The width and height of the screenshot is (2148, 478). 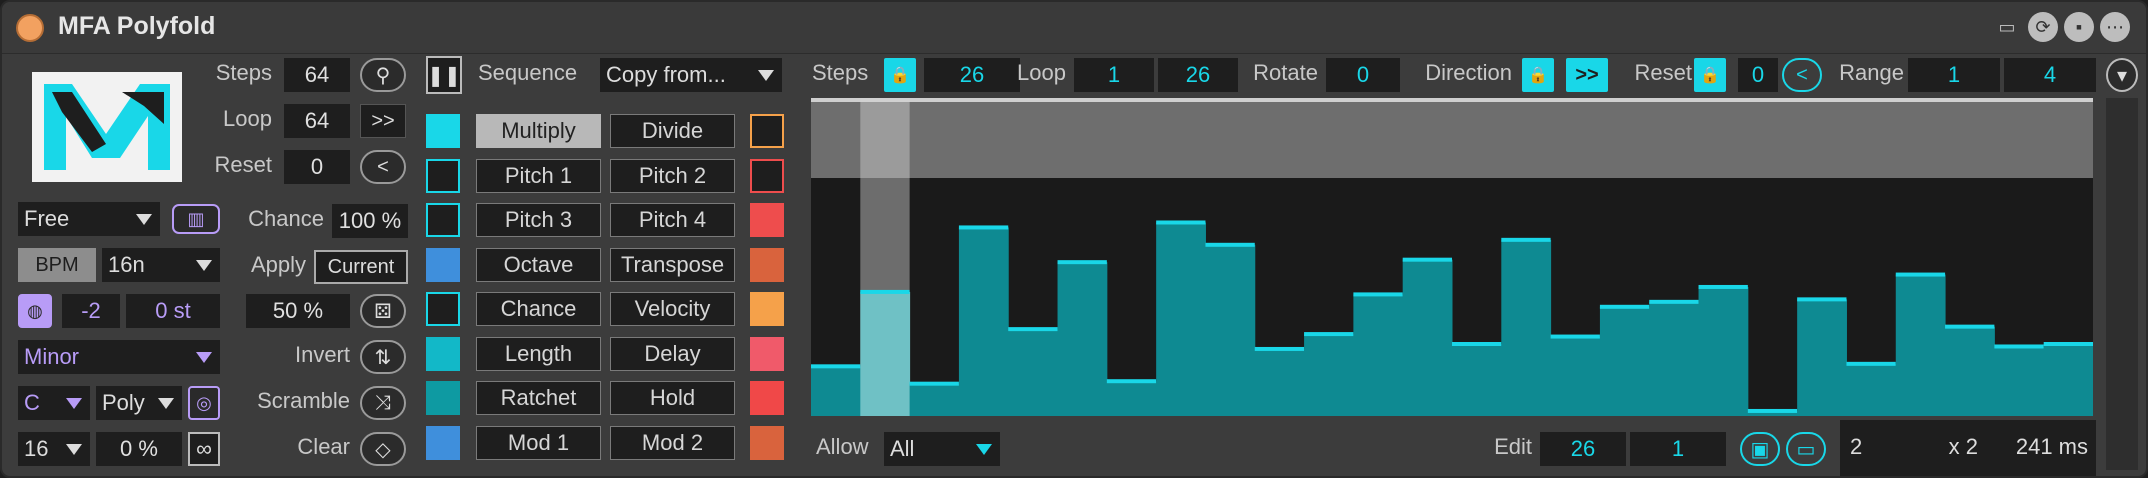 I want to click on bpm-button: BPM, so click(x=57, y=265).